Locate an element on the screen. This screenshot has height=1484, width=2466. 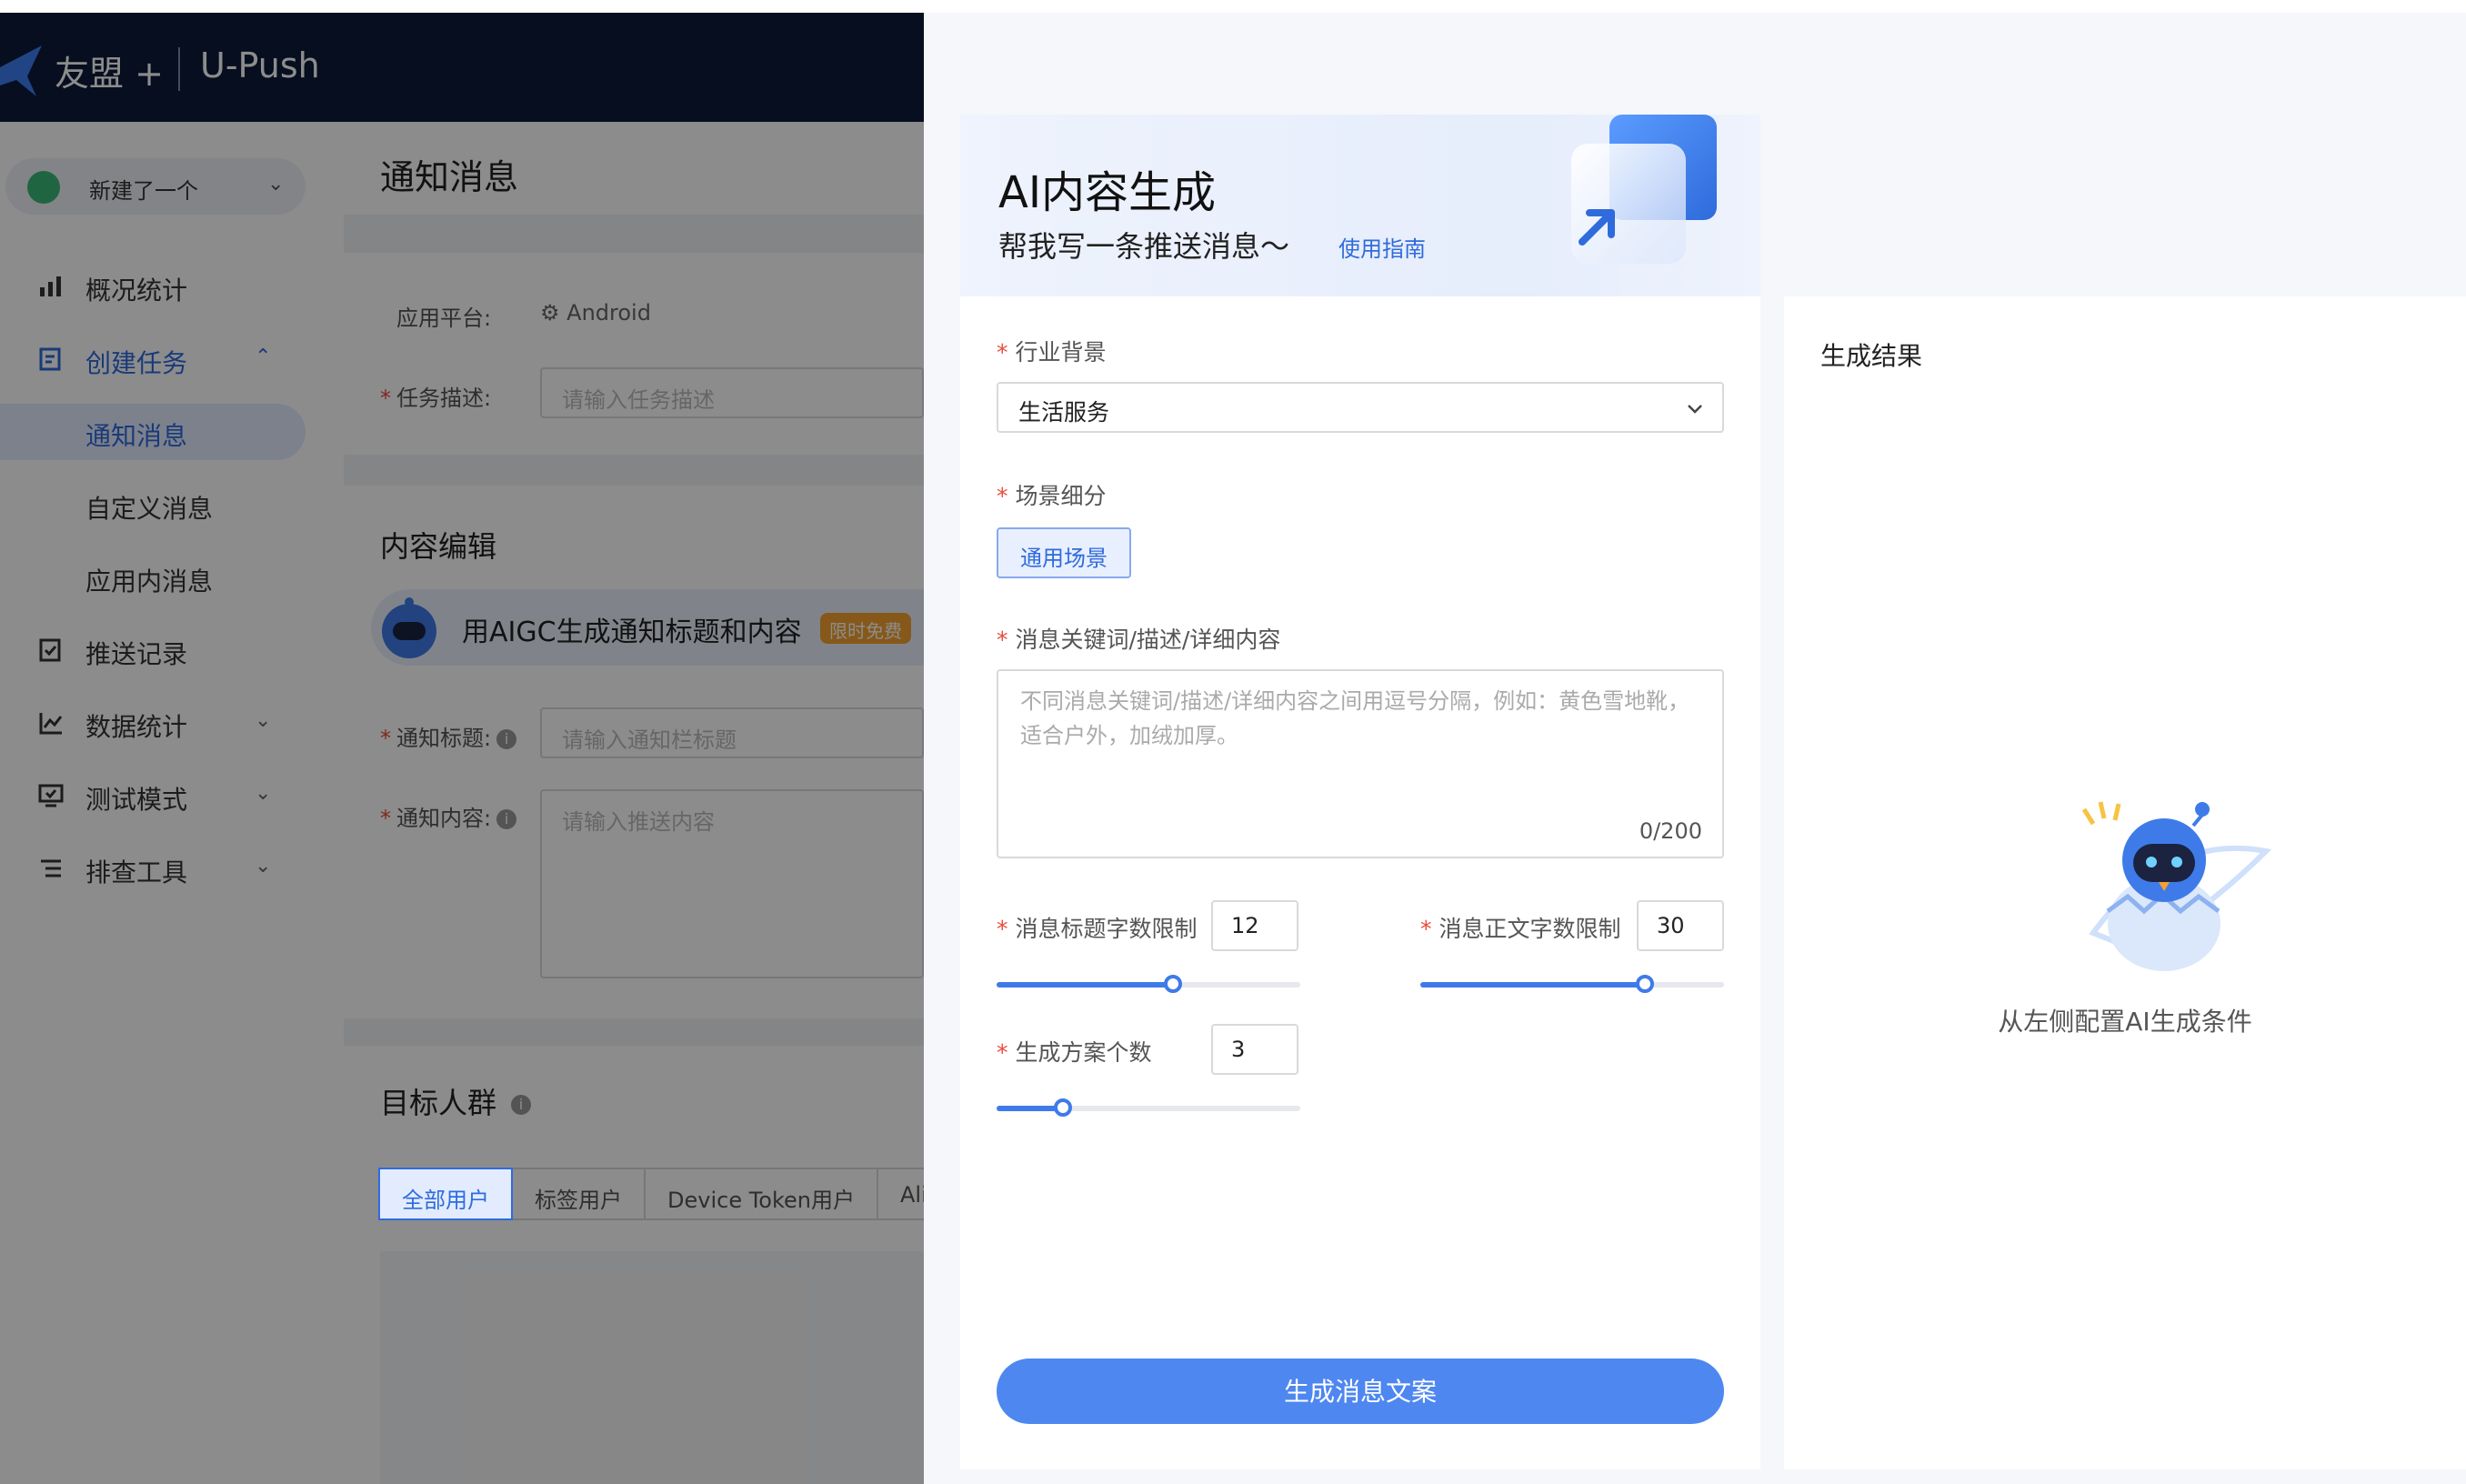
title-limit-input: 12 is located at coordinates (1254, 925).